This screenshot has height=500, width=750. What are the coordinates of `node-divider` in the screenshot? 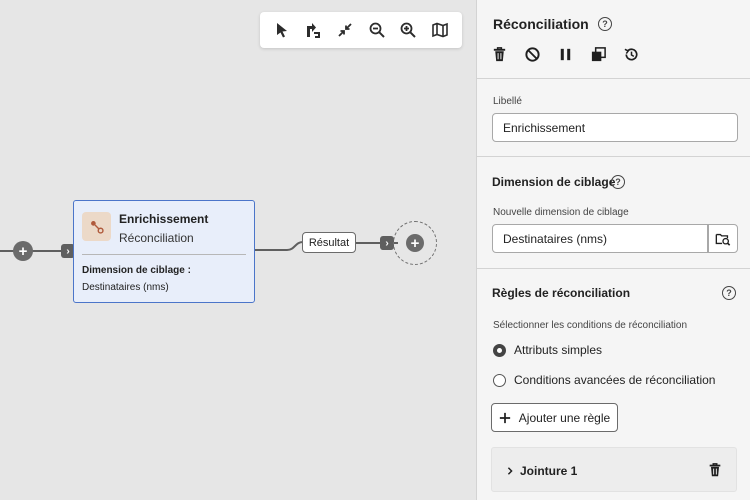 It's located at (164, 254).